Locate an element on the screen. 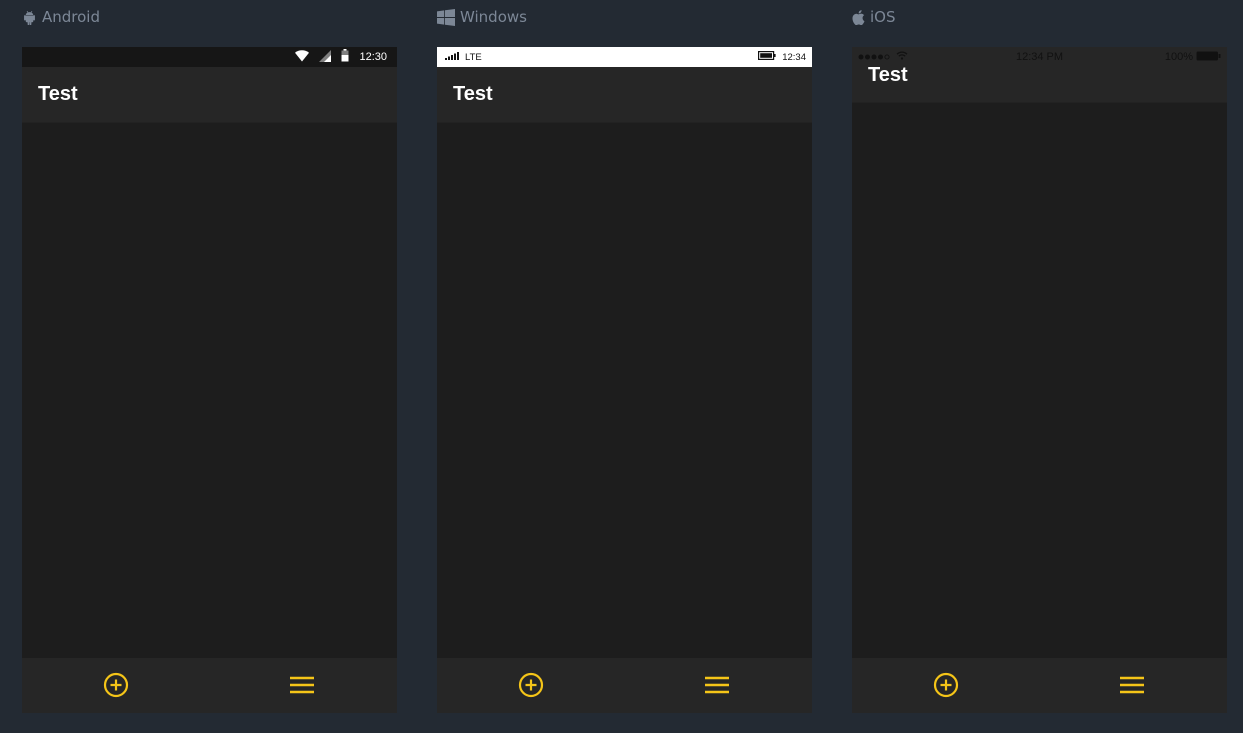 The image size is (1243, 733). platform-label-text: Windows is located at coordinates (493, 17).